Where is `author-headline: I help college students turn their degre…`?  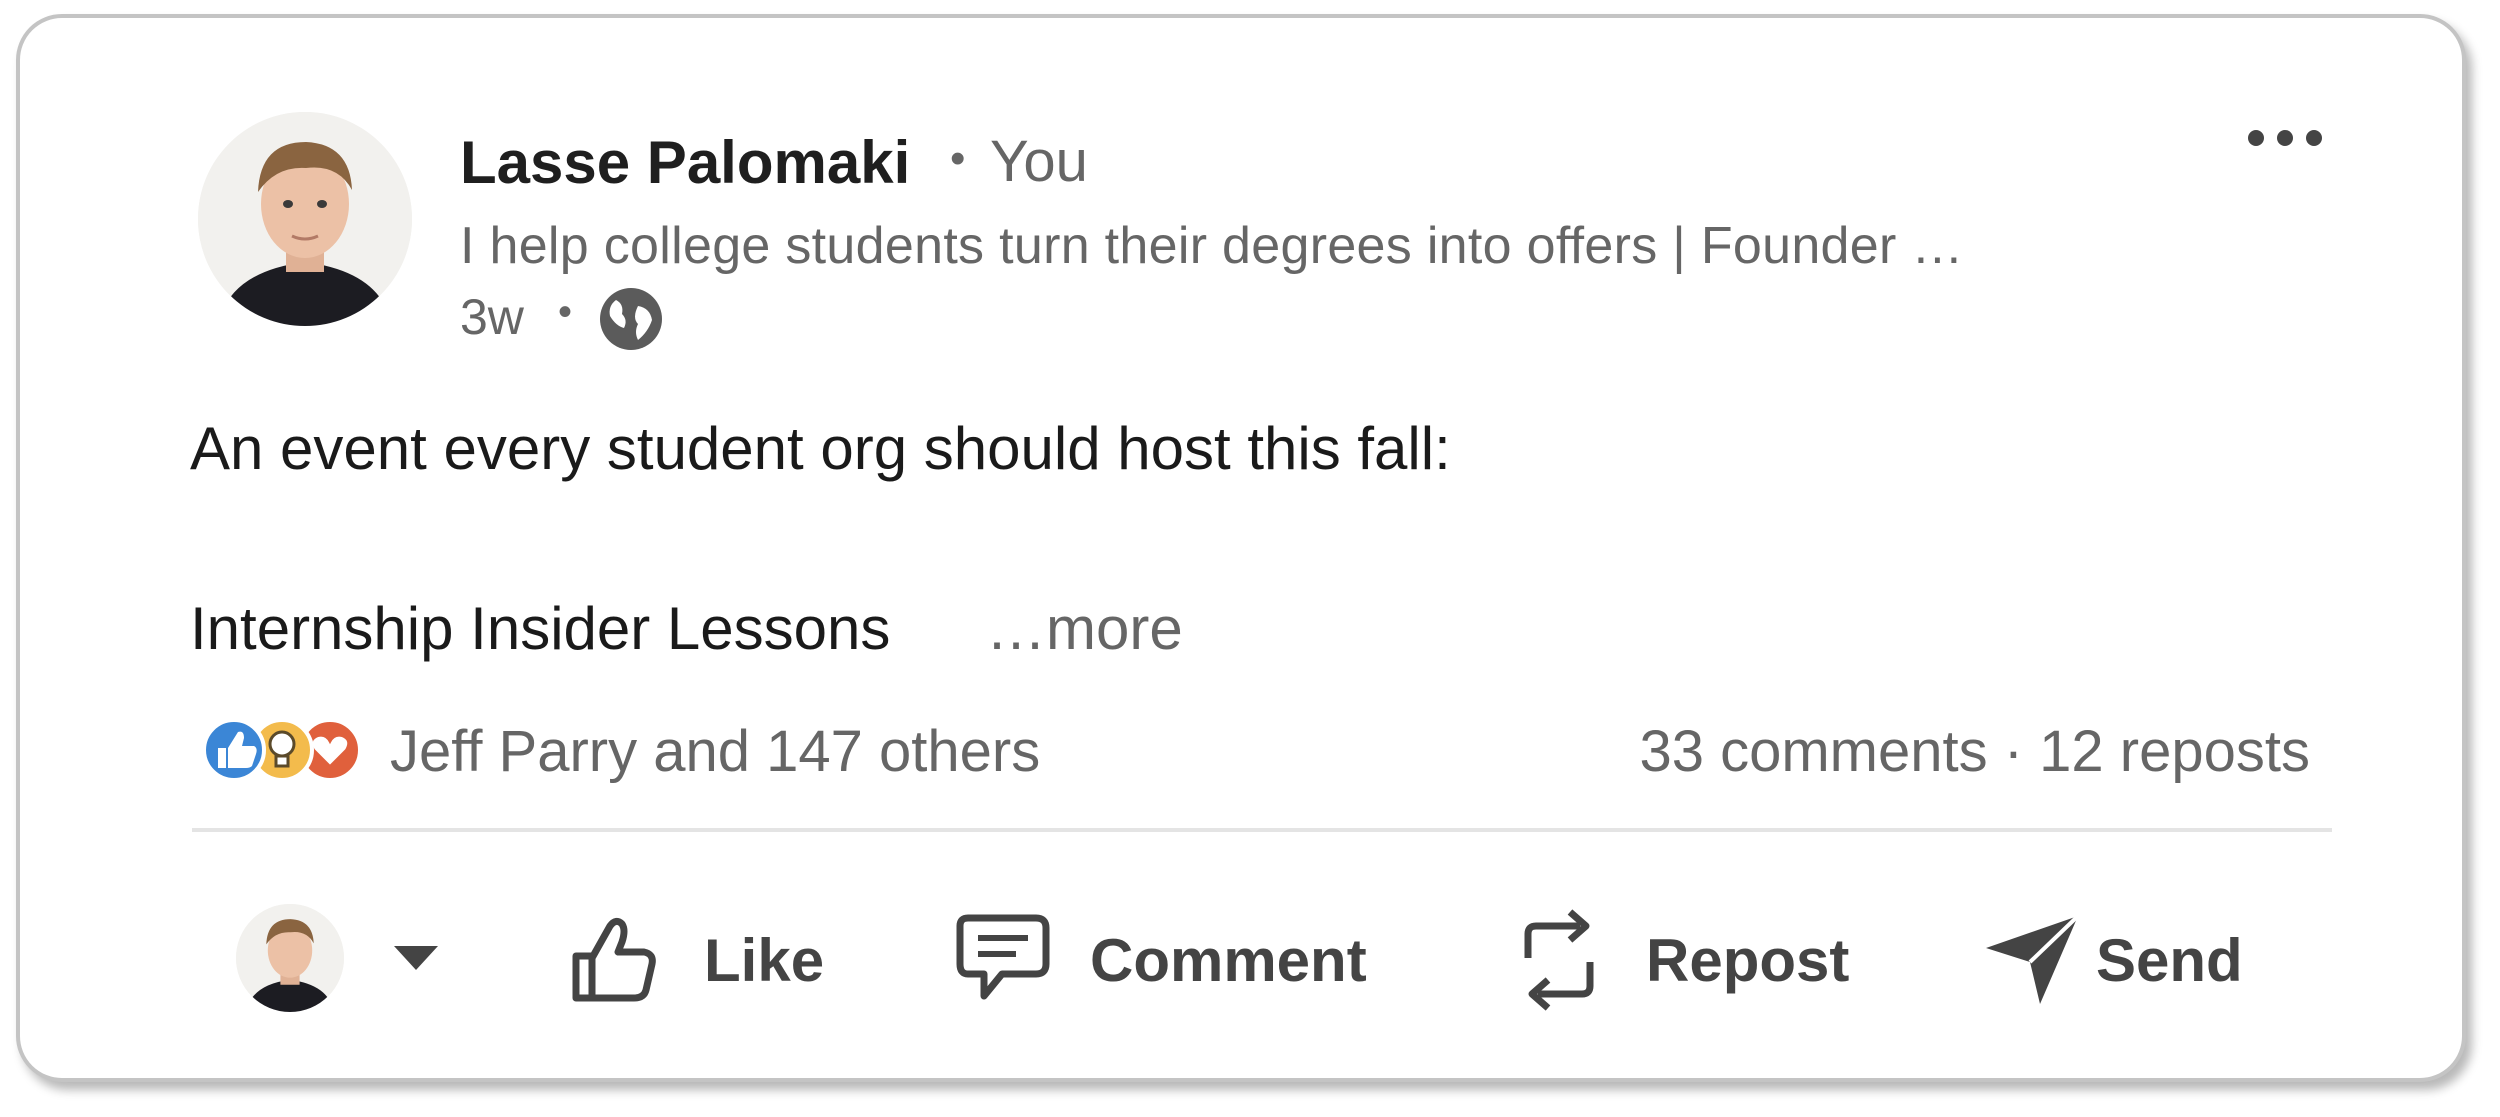 author-headline: I help college students turn their degre… is located at coordinates (1212, 246).